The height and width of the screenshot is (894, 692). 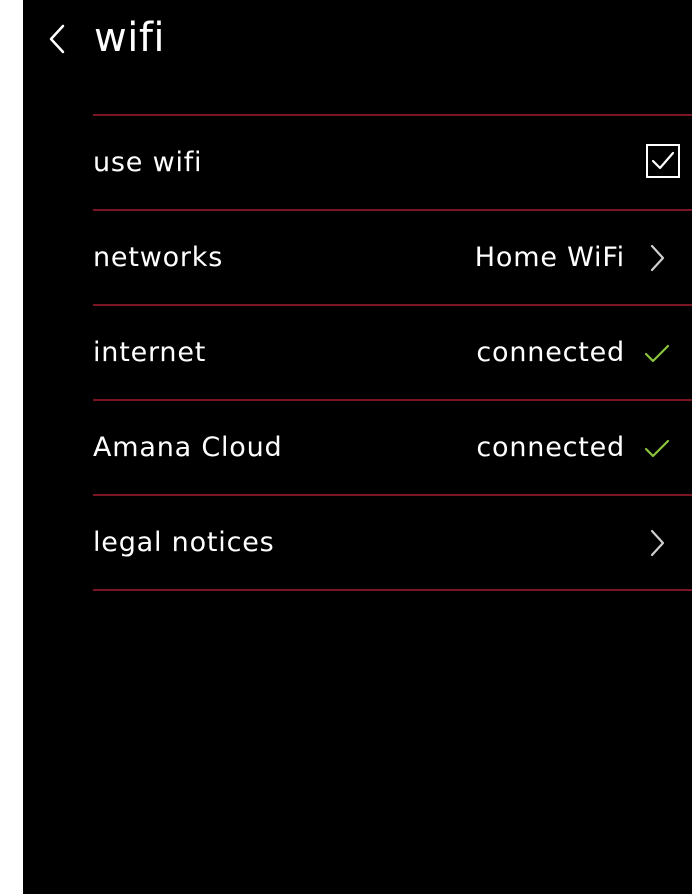 I want to click on networks-row: networks Home WiFi, so click(x=392, y=257).